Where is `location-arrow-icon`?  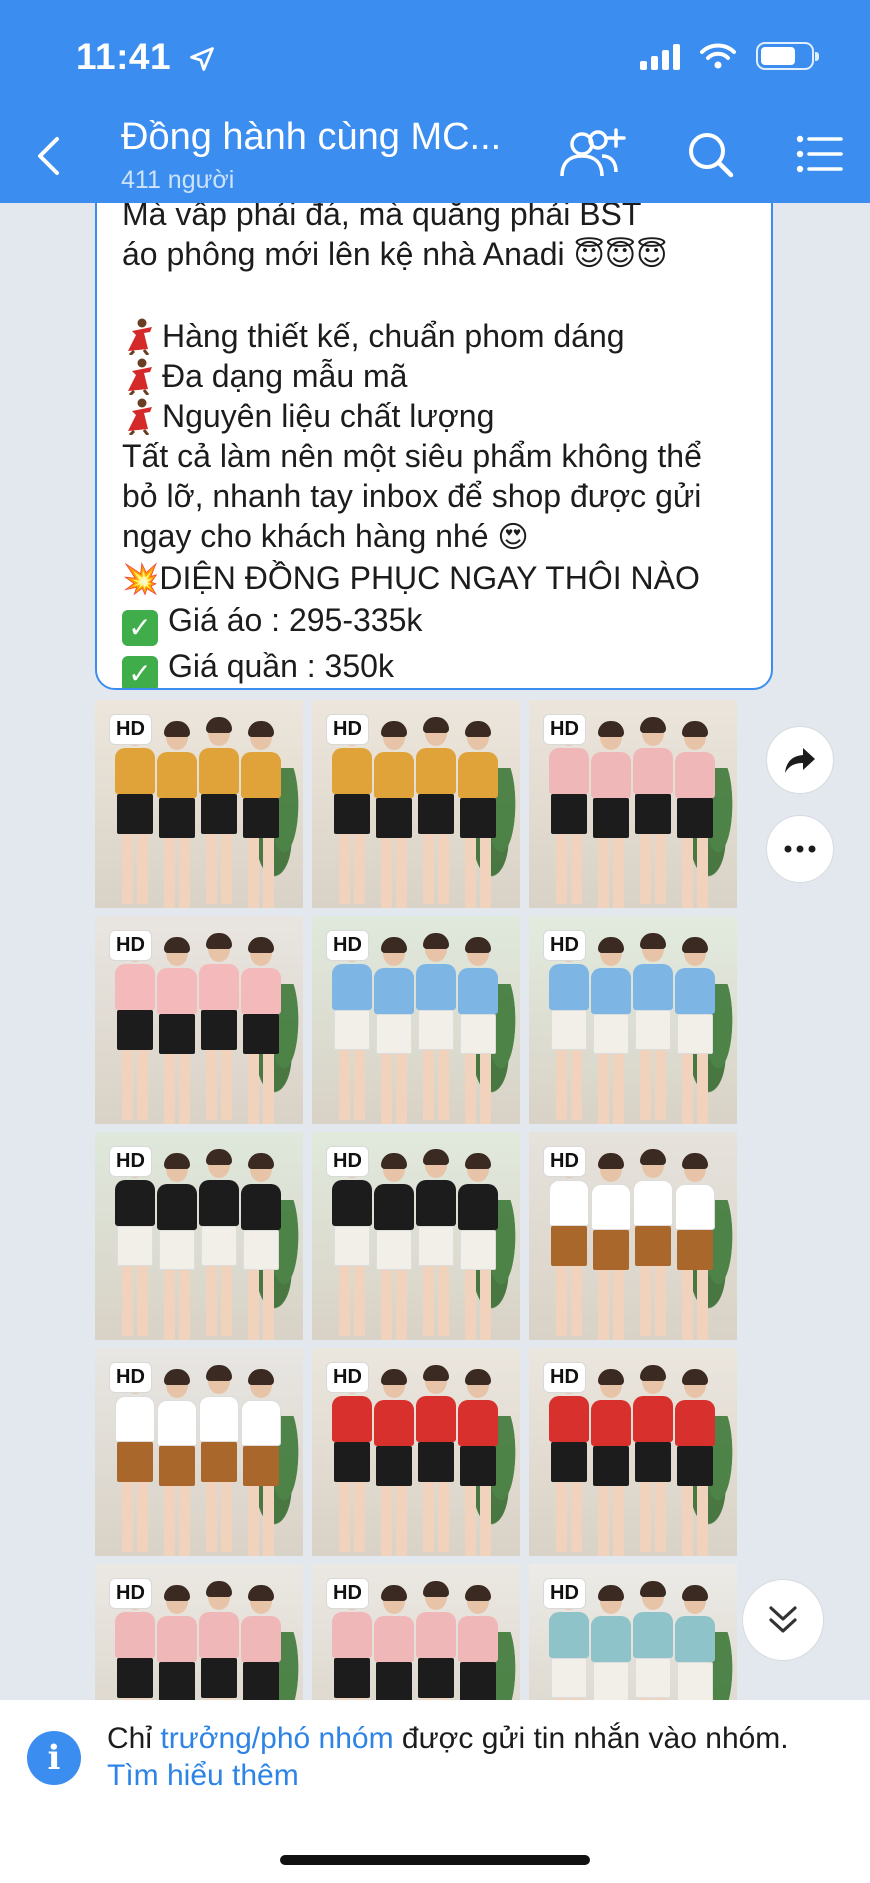
location-arrow-icon is located at coordinates (201, 59).